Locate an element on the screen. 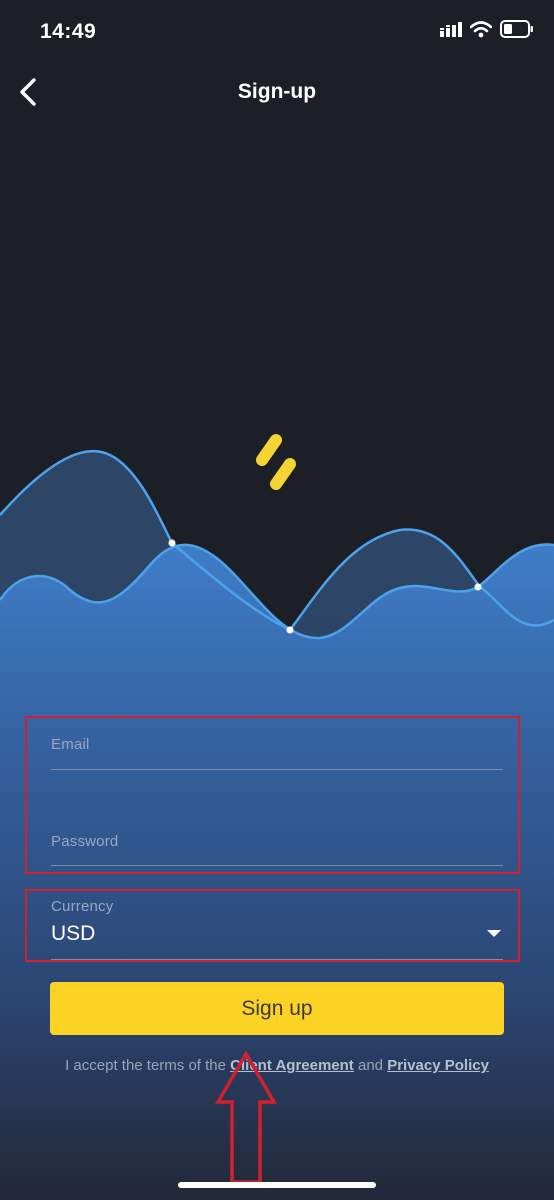  terms-and: and is located at coordinates (370, 1065).